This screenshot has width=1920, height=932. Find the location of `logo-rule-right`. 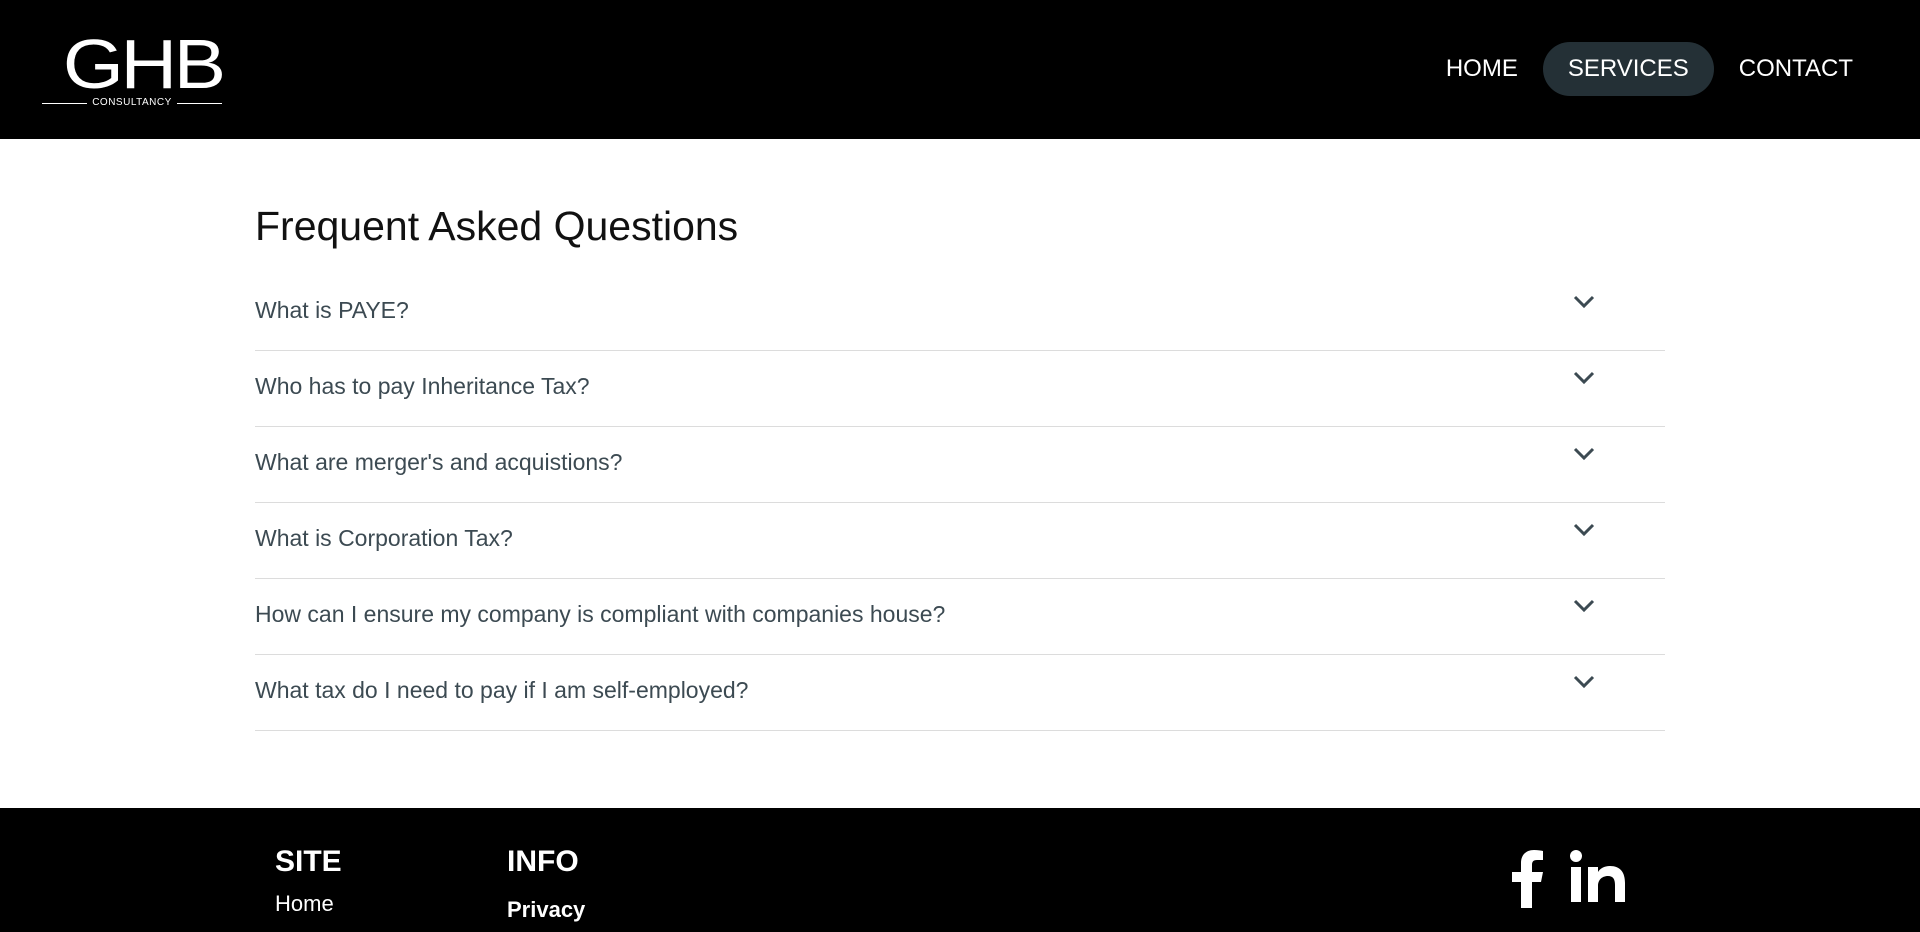

logo-rule-right is located at coordinates (199, 103).